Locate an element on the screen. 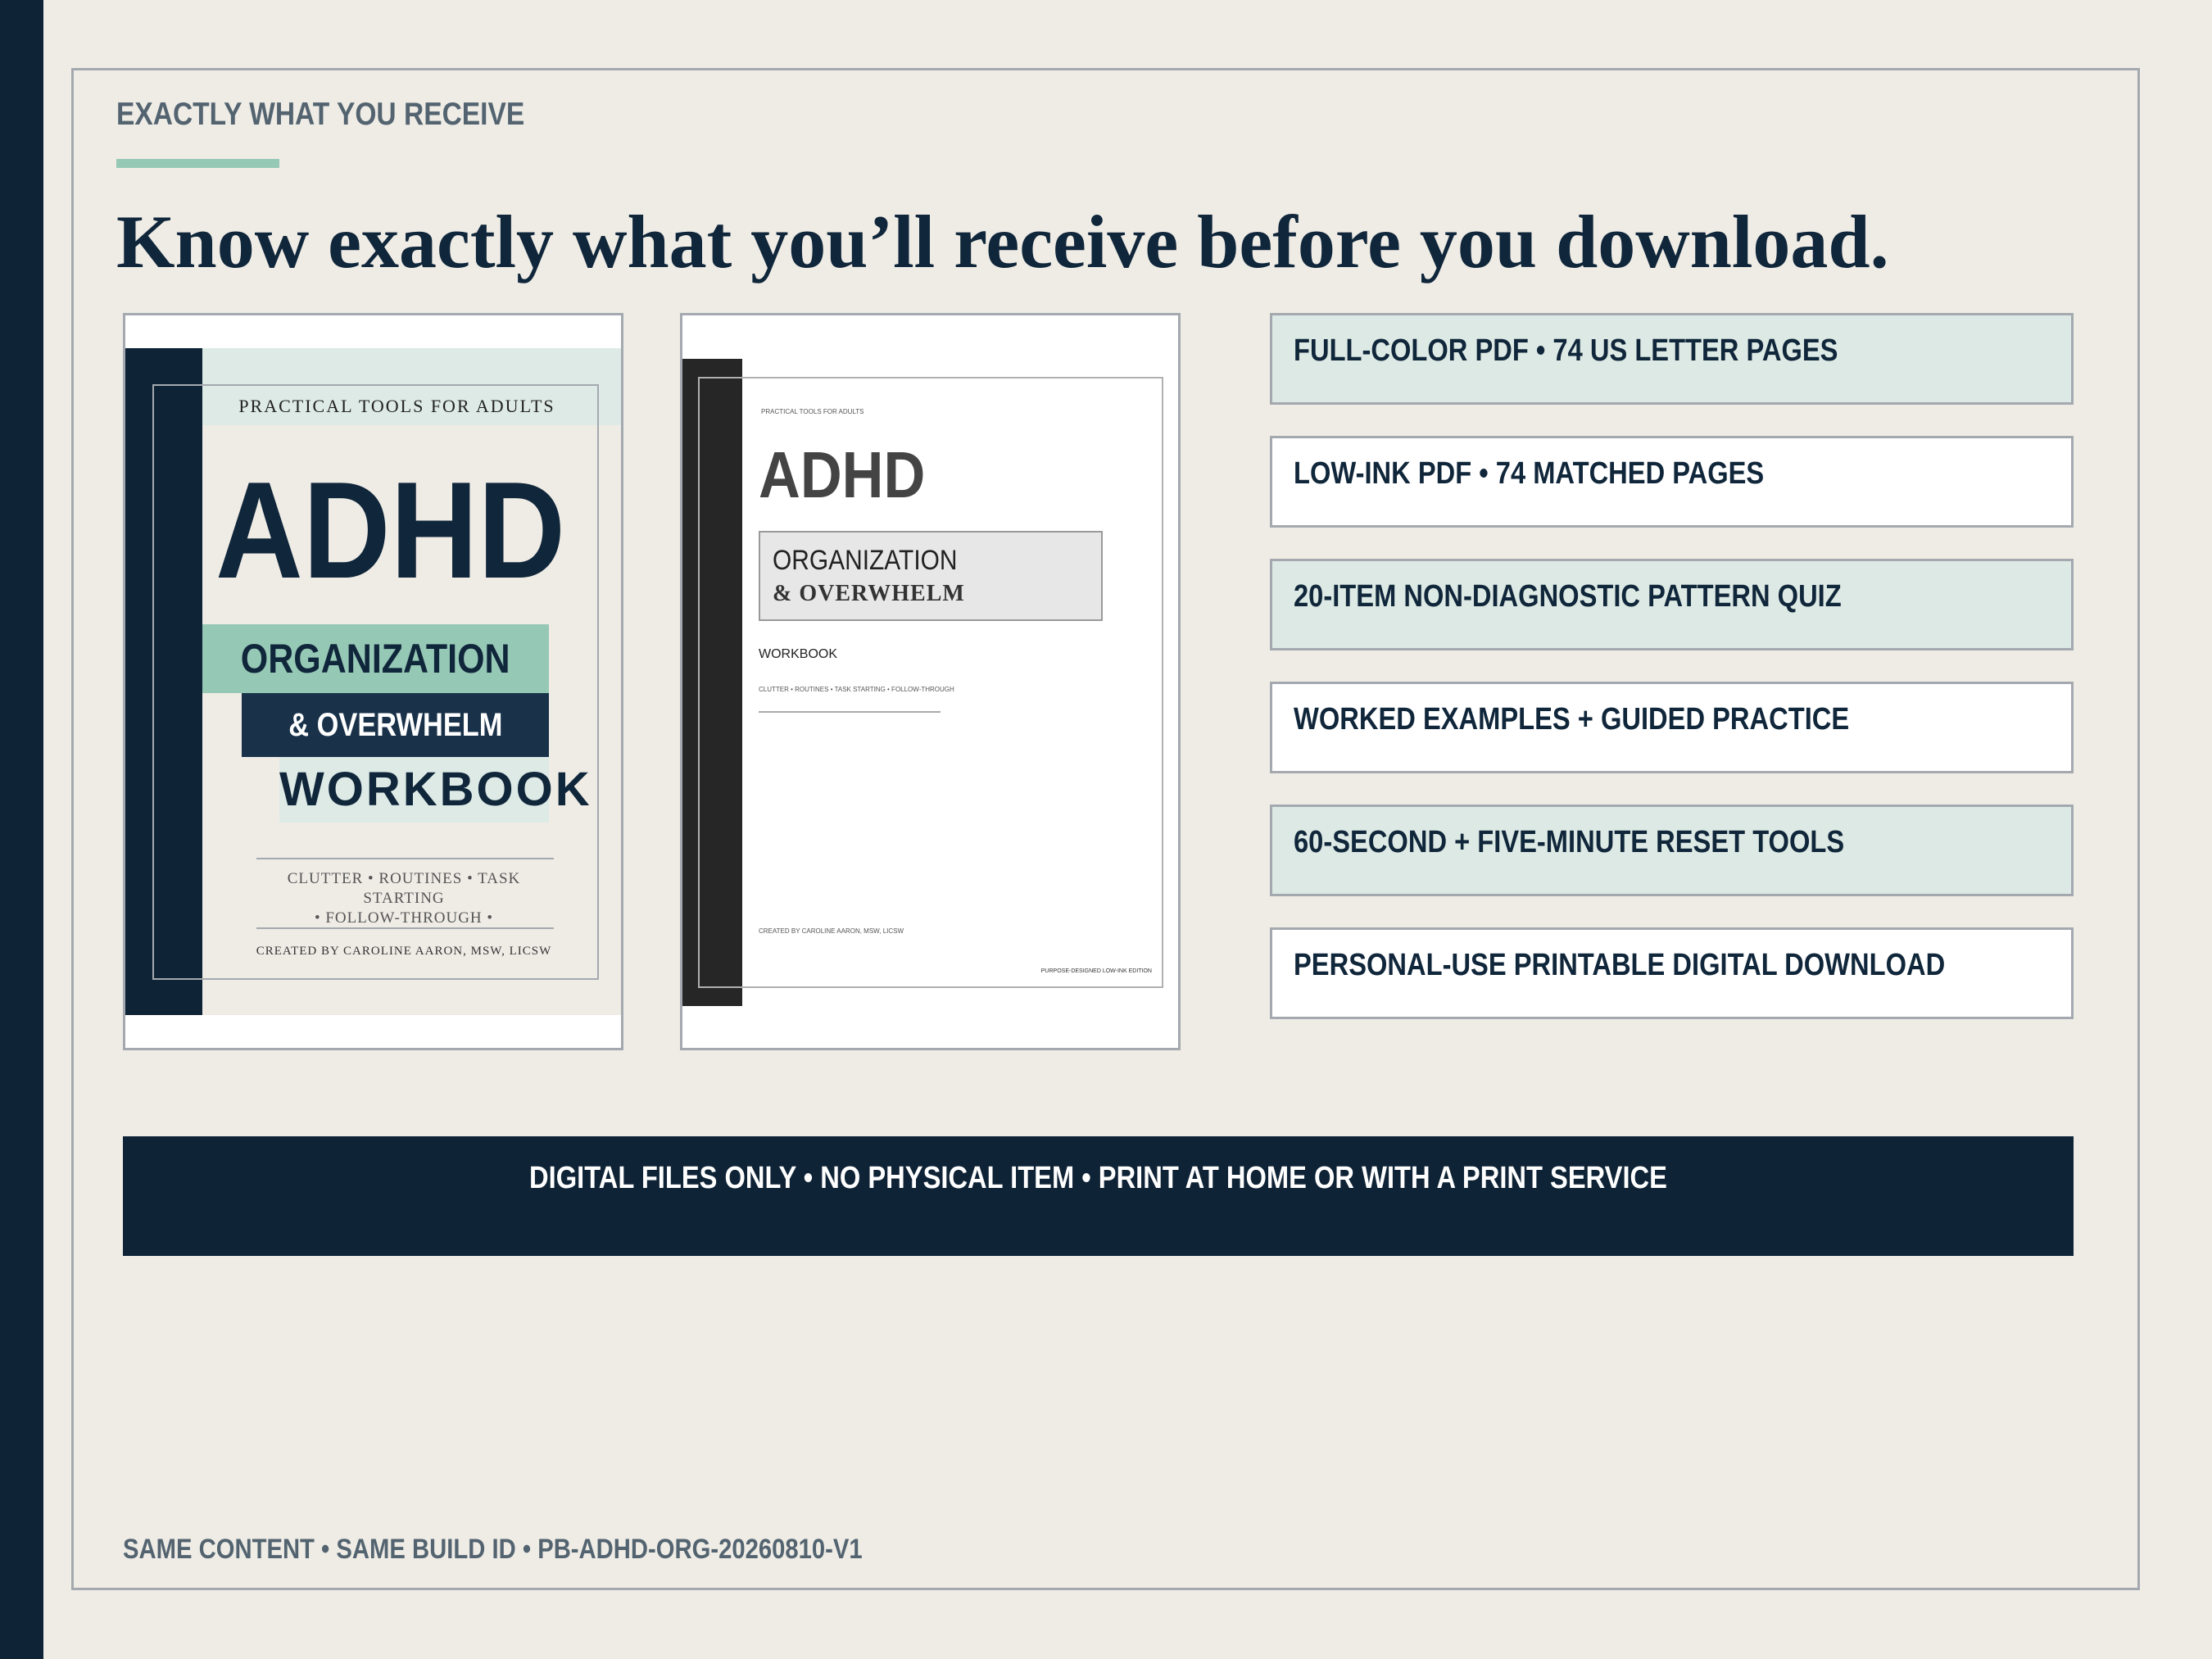 Image resolution: width=2212 pixels, height=1659 pixels. cover-subtitle-workbook: WORKBOOK is located at coordinates (434, 790).